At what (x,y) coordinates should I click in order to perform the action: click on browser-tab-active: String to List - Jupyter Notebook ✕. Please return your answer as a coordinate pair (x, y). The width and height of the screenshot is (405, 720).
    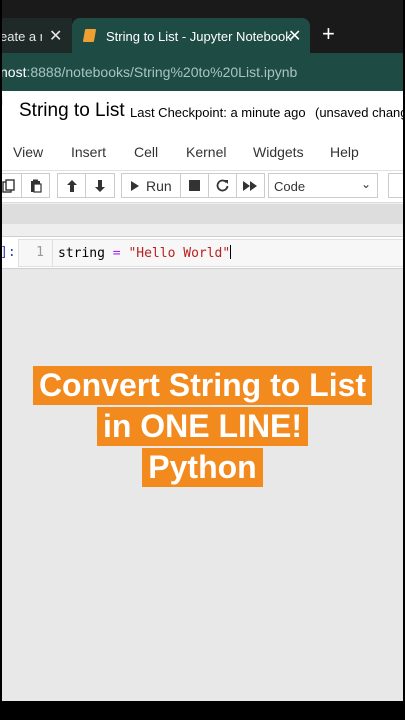
    Looking at the image, I should click on (191, 35).